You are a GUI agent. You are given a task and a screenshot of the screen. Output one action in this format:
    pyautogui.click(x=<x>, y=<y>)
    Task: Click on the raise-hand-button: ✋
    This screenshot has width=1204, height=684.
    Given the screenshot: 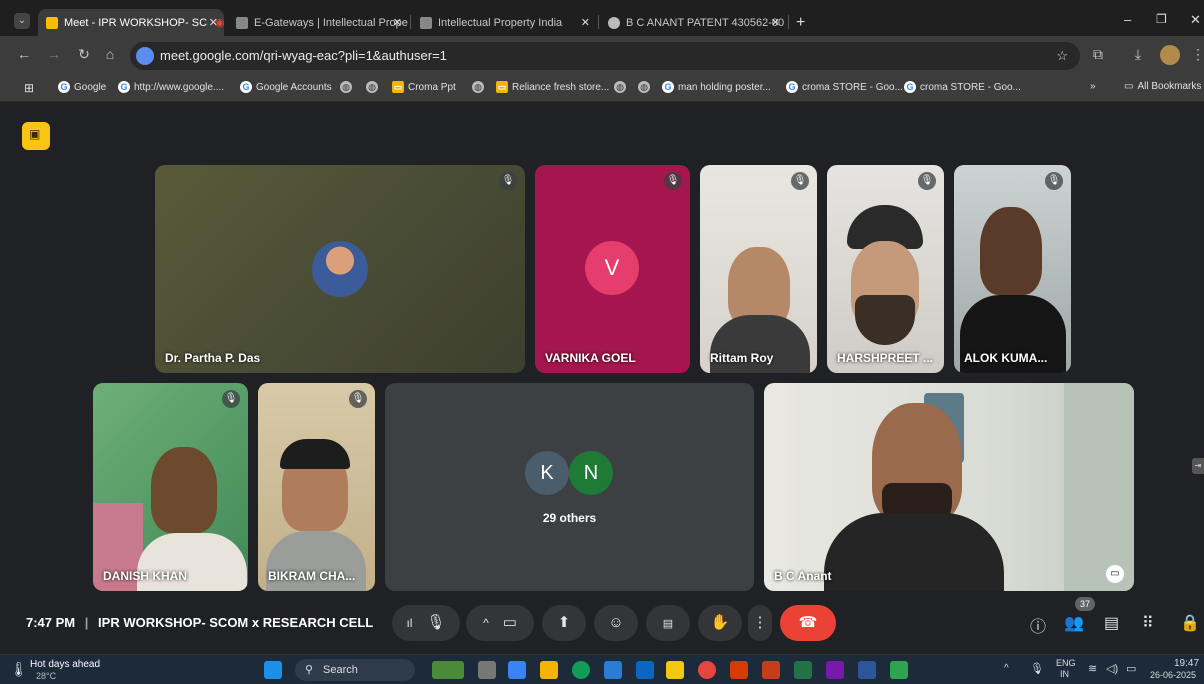 What is the action you would take?
    pyautogui.click(x=720, y=623)
    